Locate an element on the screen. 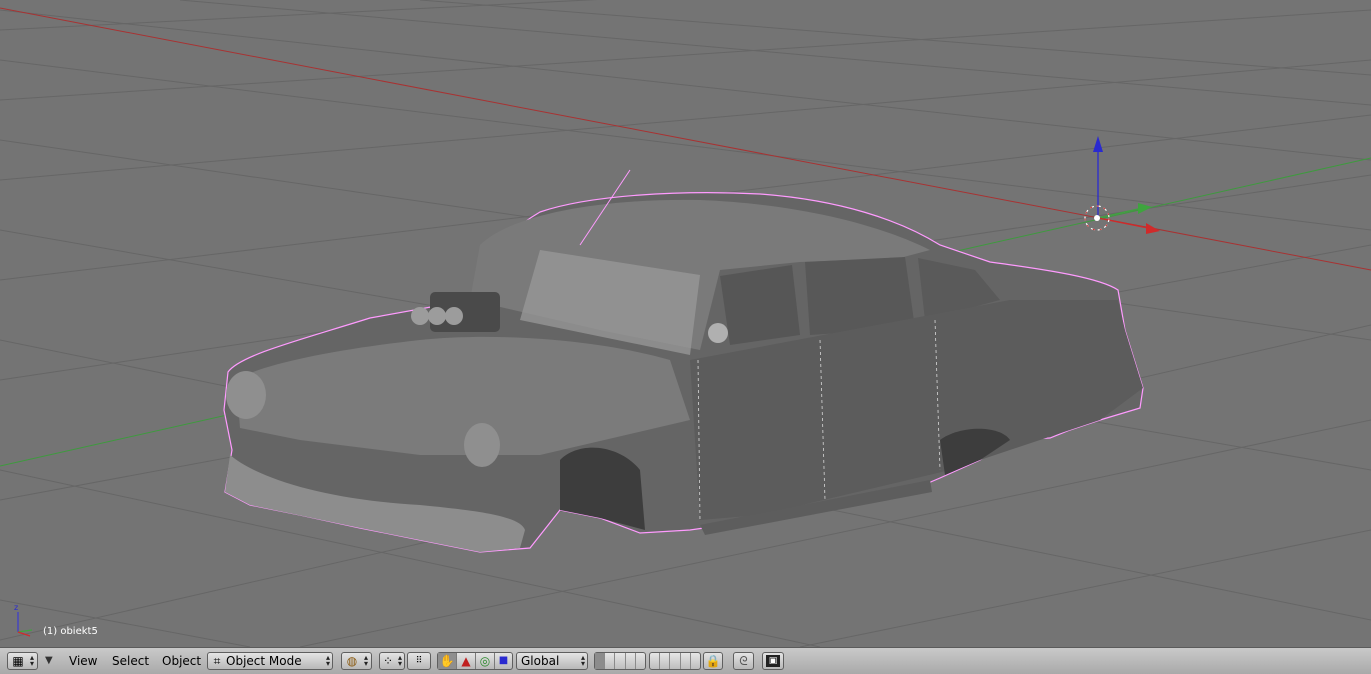  scale-icon: ■ is located at coordinates (503, 661).